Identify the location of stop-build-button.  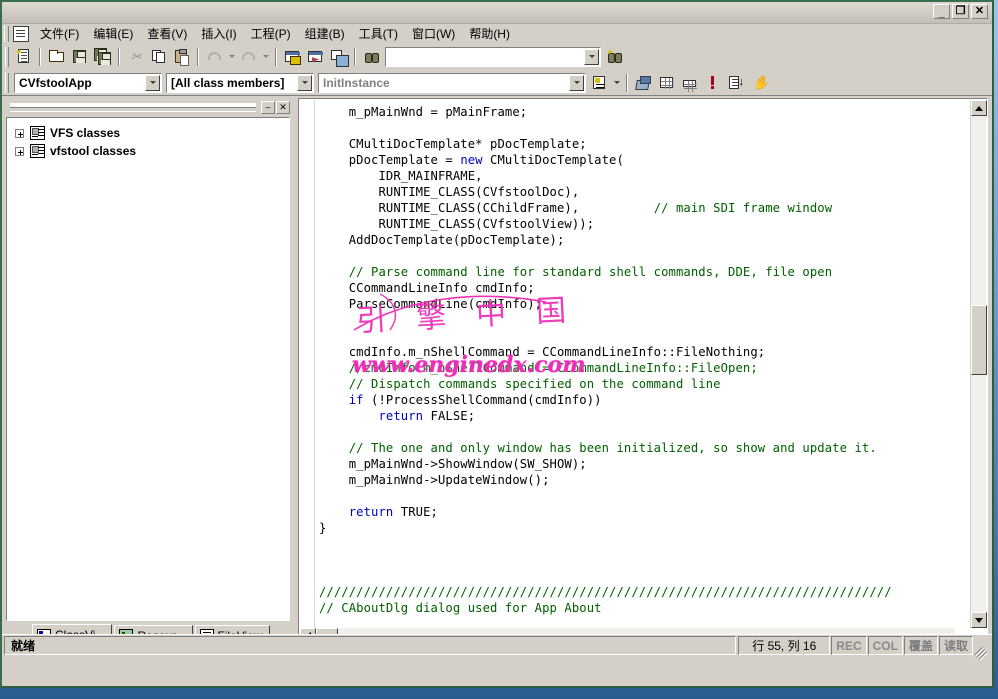
(689, 83).